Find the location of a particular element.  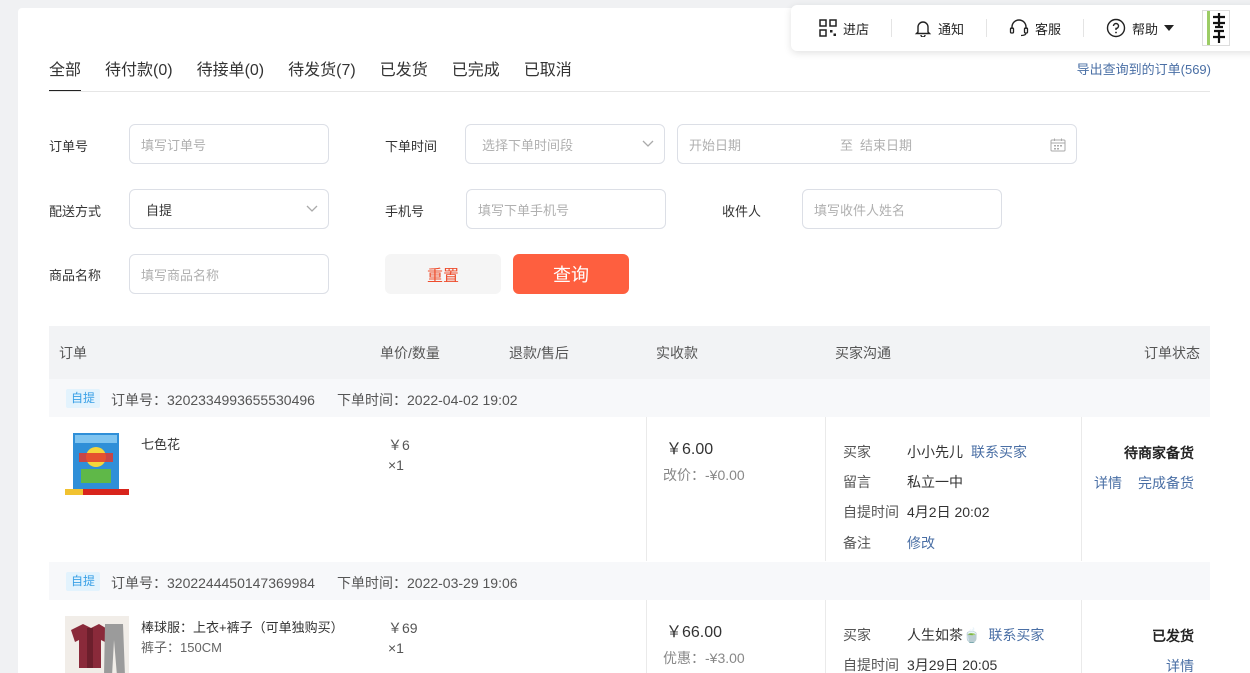

unit-price: ￥69 is located at coordinates (403, 628).